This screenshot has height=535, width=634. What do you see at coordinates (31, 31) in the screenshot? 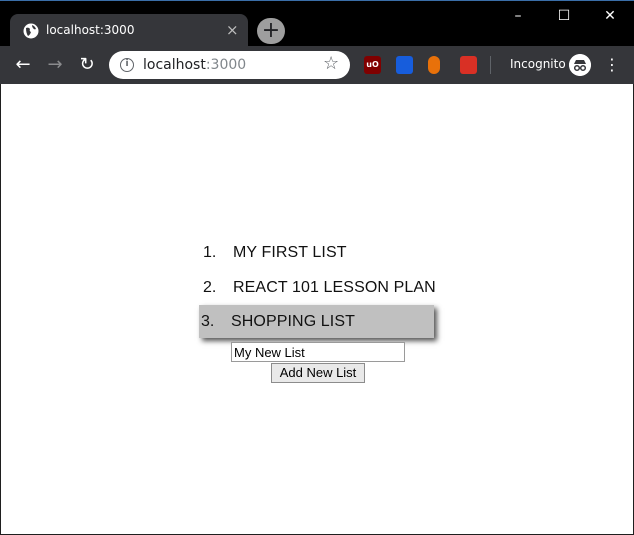
I see `globe-icon` at bounding box center [31, 31].